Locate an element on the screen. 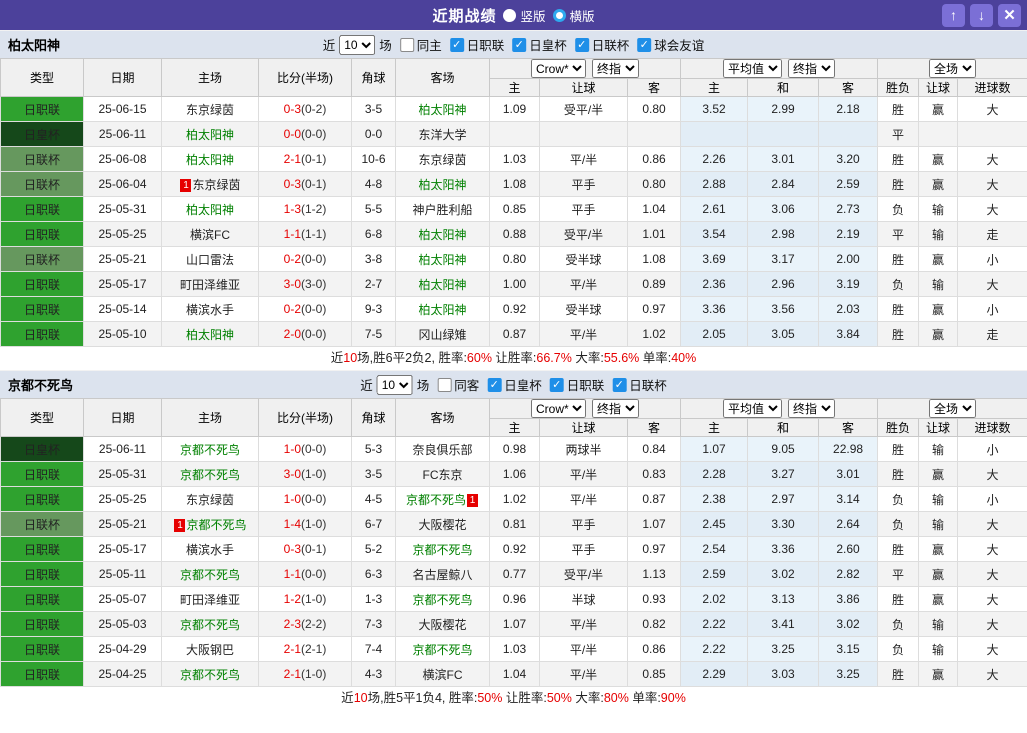 This screenshot has height=733, width=1027. summary-text: 50% is located at coordinates (490, 698).